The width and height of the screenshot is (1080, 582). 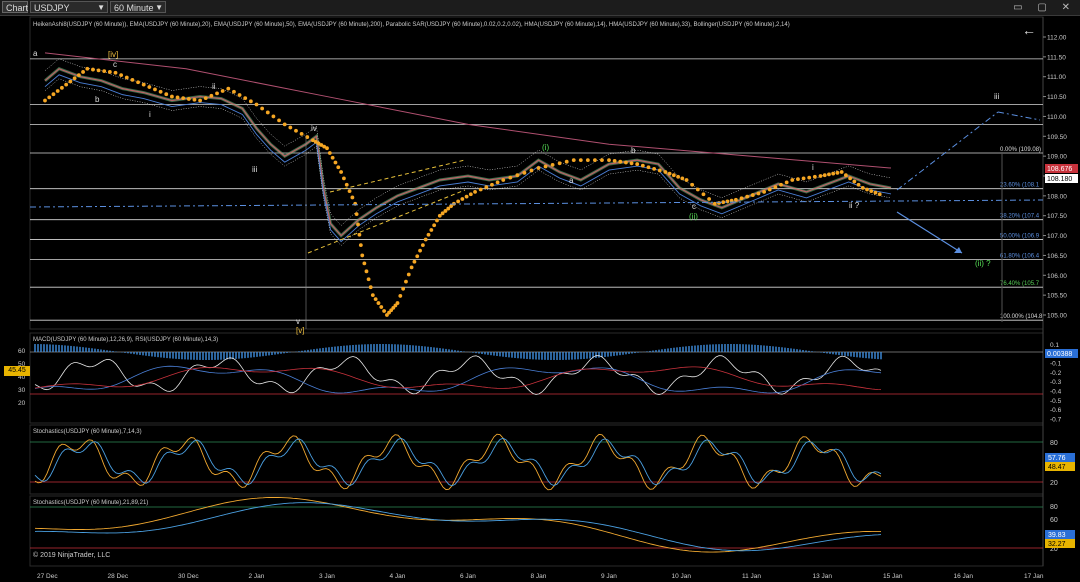 What do you see at coordinates (1020, 150) in the screenshot?
I see `fib-level-label: 0.00% (109.08)` at bounding box center [1020, 150].